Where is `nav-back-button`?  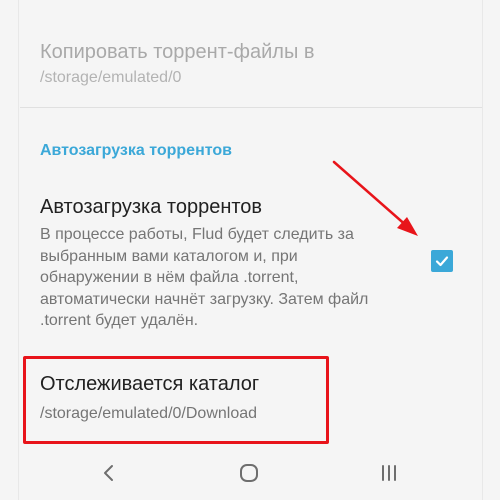
nav-back-button is located at coordinates (109, 473).